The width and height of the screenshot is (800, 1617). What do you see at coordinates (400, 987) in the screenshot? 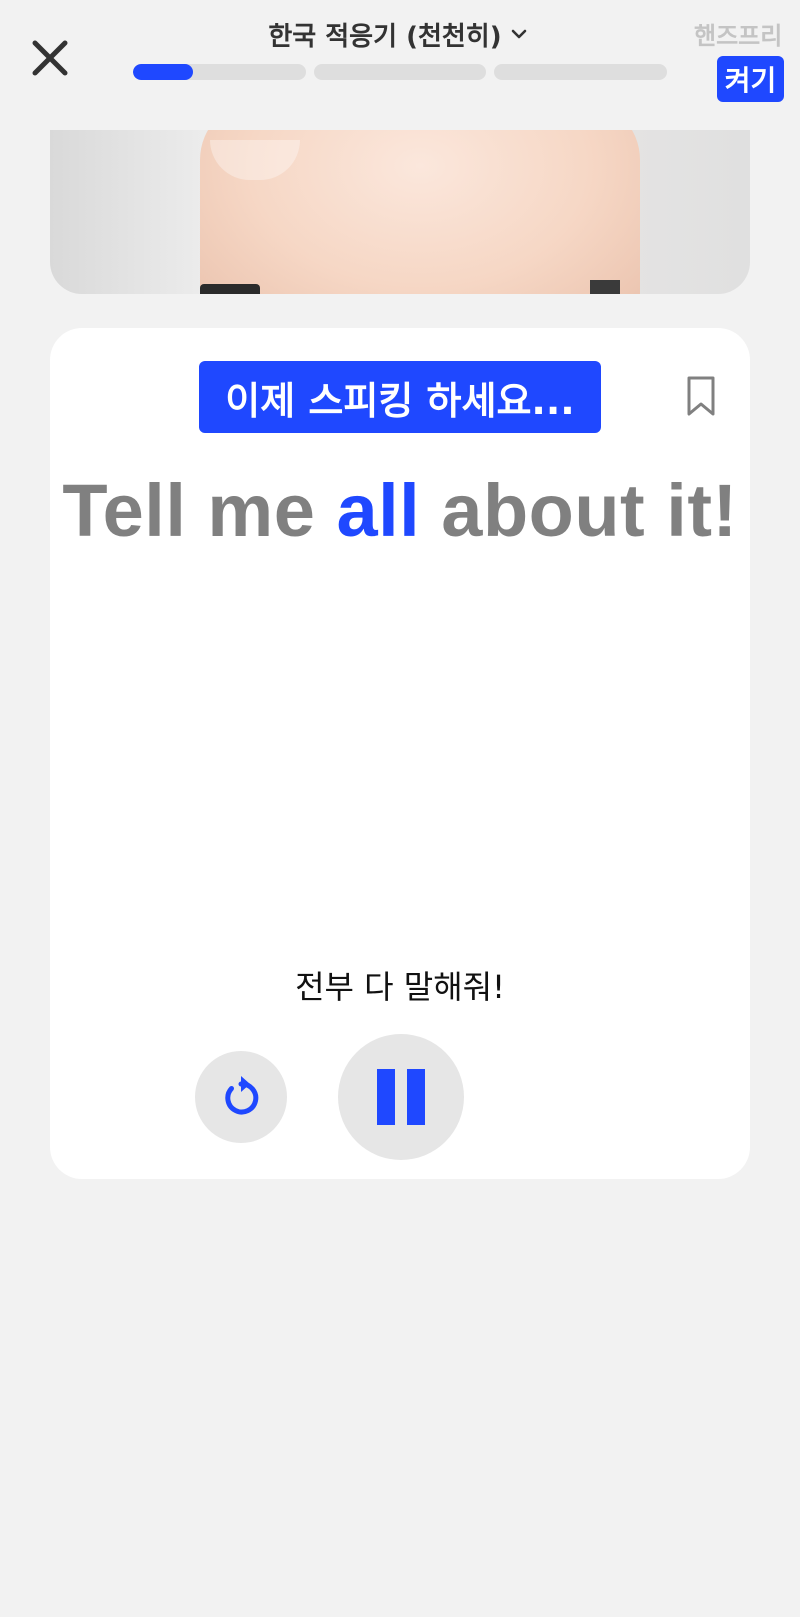
I see `sentence-translation: 전부 다 말해줘!` at bounding box center [400, 987].